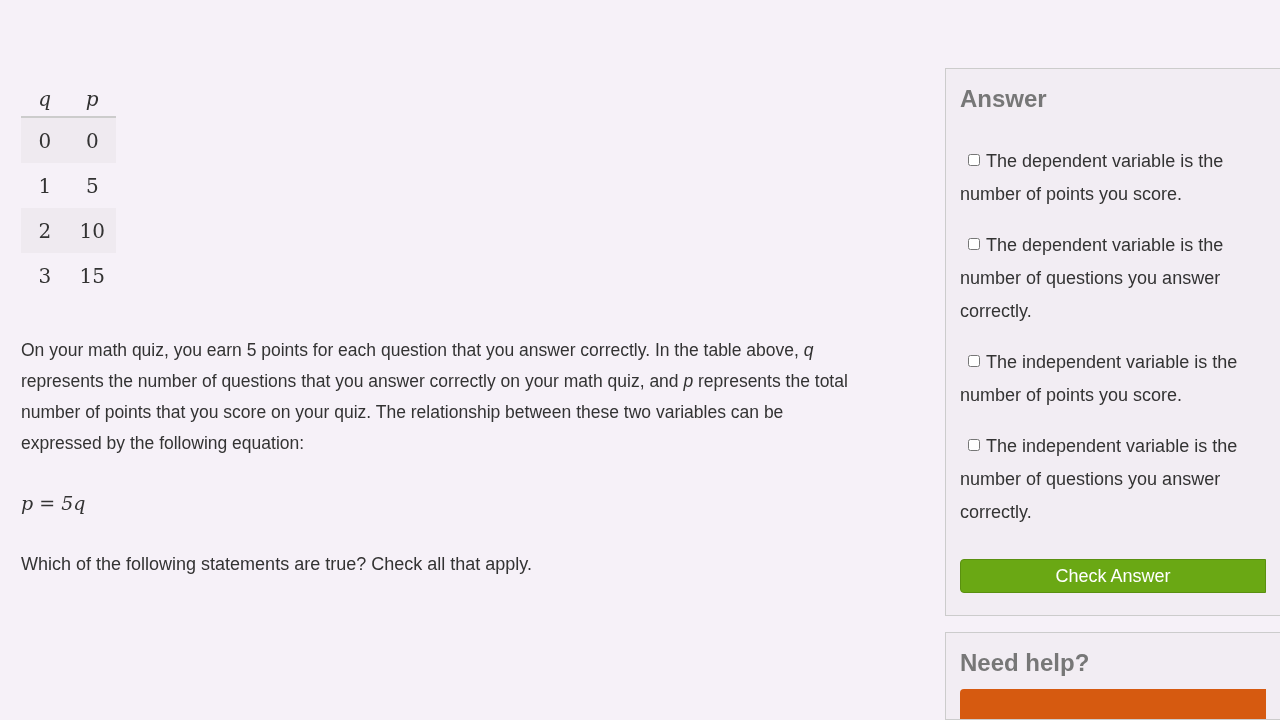 This screenshot has width=1280, height=720. I want to click on problem-text: On your math quiz, you earn 5 points for each question that you answer correctly. In the table above, q represents the number of questions that you answer correctly on your math quiz, and p represents the total number of points that you score on your quiz. The relationship between these two variables can be expressed by the following equation:, so click(435, 397).